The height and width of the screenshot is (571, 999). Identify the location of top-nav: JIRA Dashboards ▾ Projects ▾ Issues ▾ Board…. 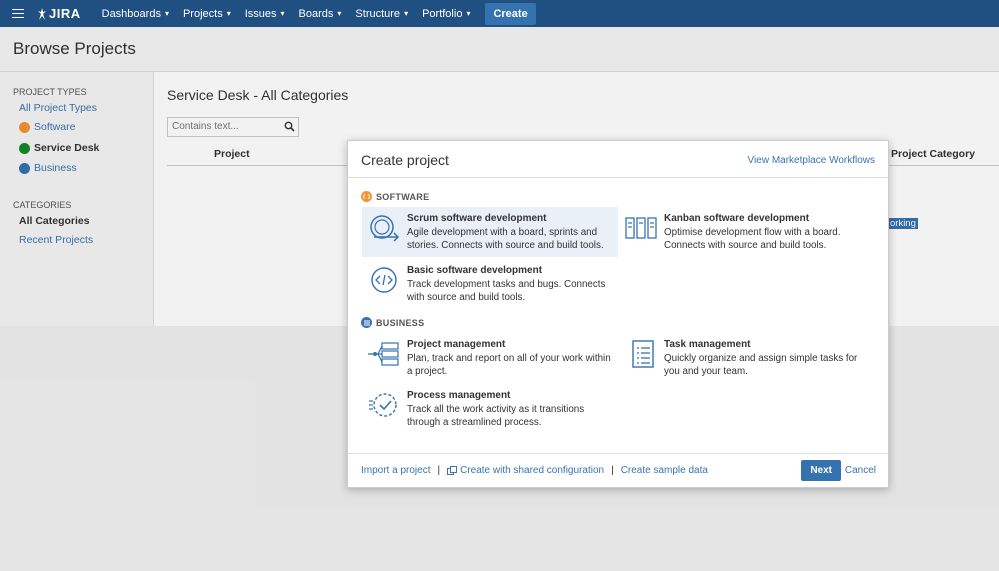
(499, 13).